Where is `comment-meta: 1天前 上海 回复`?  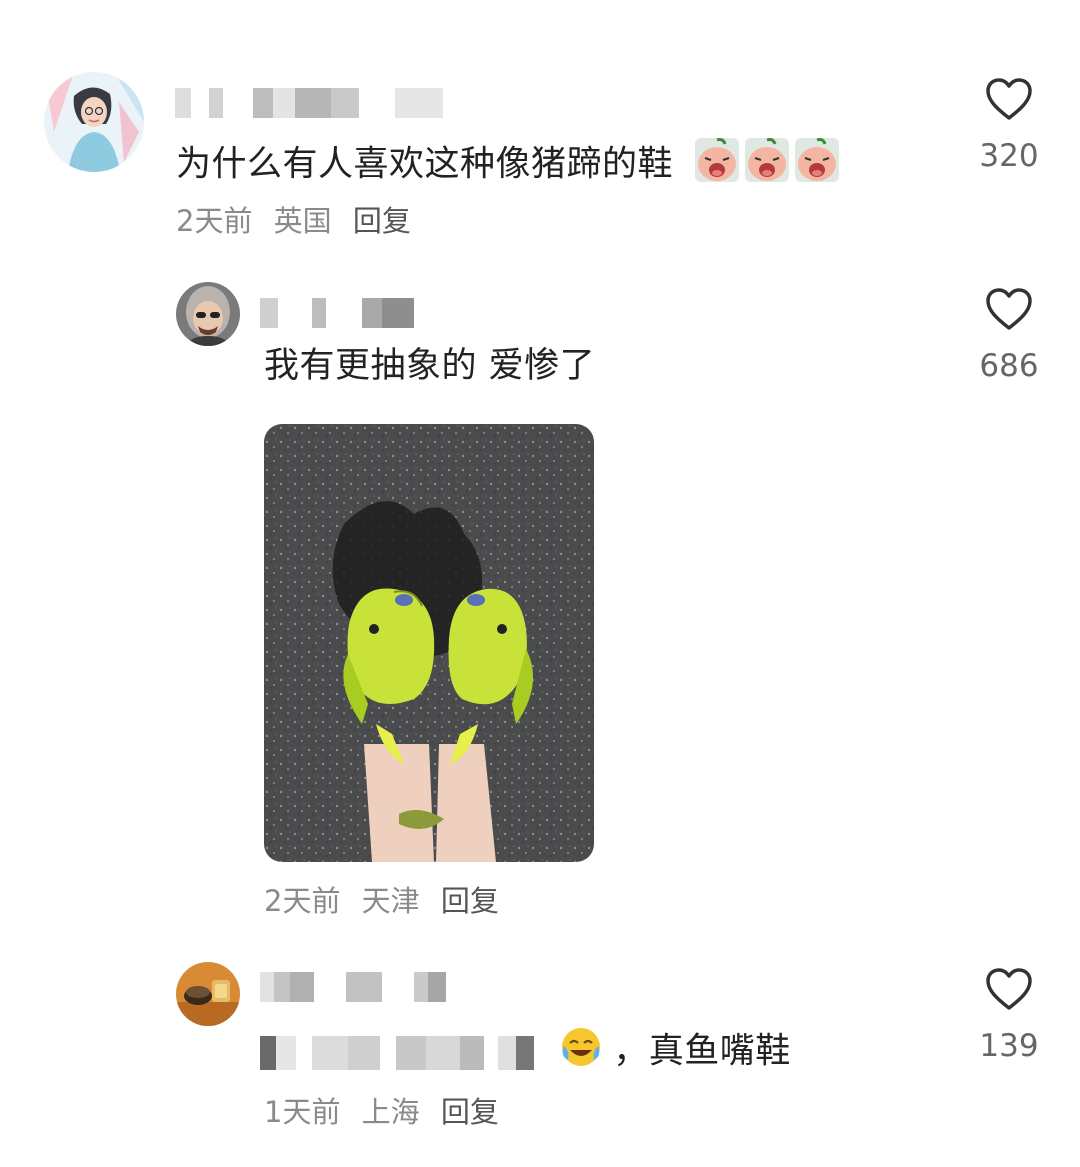 comment-meta: 1天前 上海 回复 is located at coordinates (387, 1112).